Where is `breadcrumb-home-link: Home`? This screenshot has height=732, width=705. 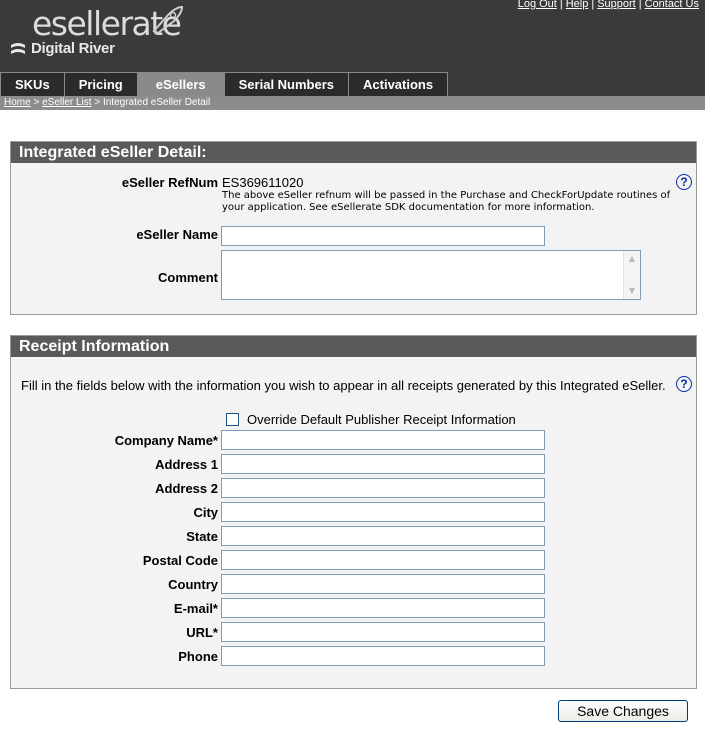
breadcrumb-home-link: Home is located at coordinates (17, 102).